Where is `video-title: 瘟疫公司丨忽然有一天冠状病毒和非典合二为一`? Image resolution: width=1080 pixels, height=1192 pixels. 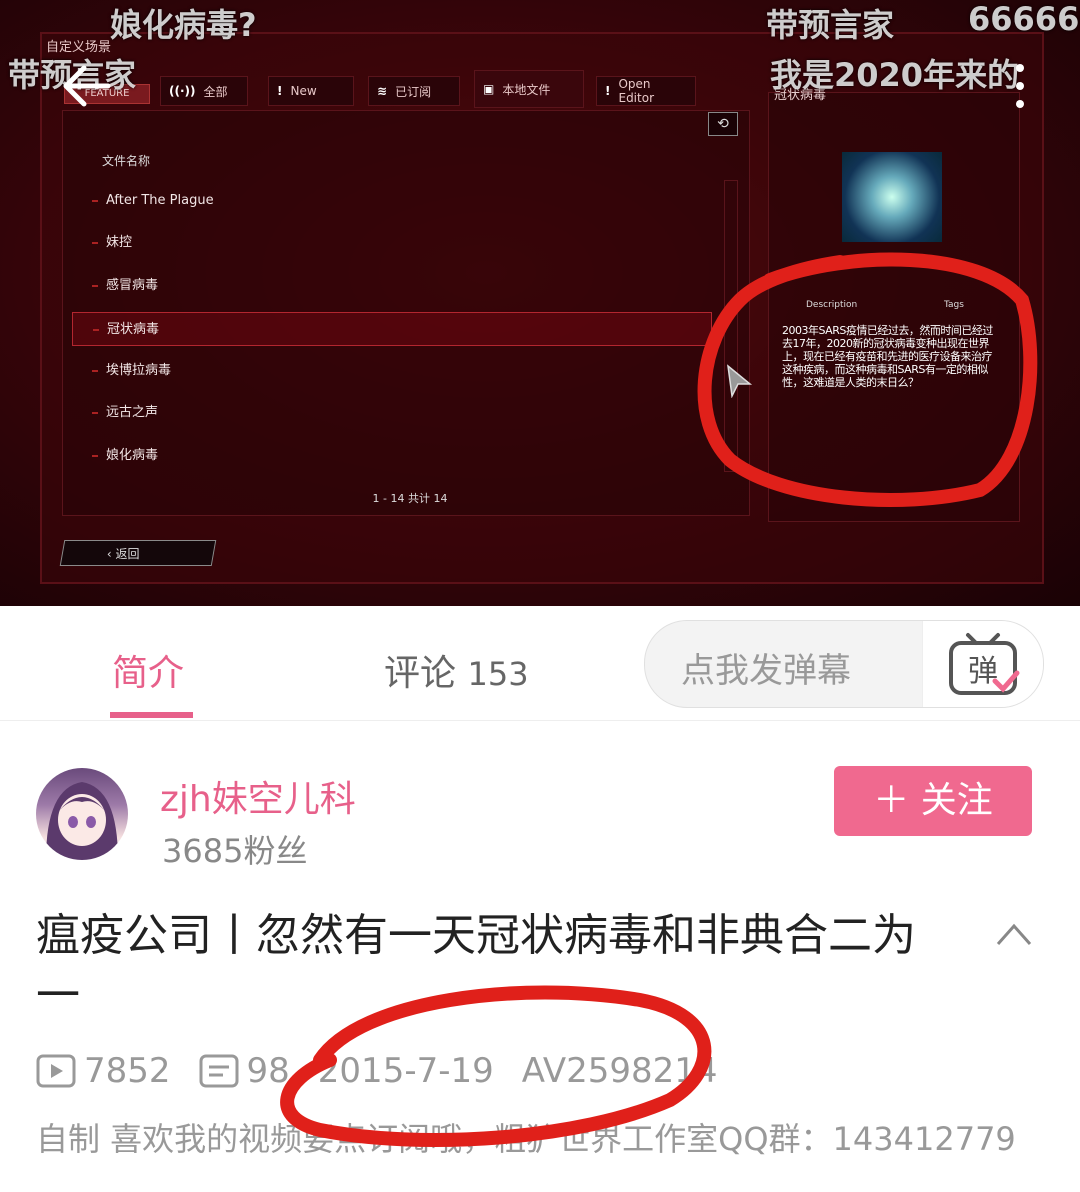 video-title: 瘟疫公司丨忽然有一天冠状病毒和非典合二为一 is located at coordinates (476, 965).